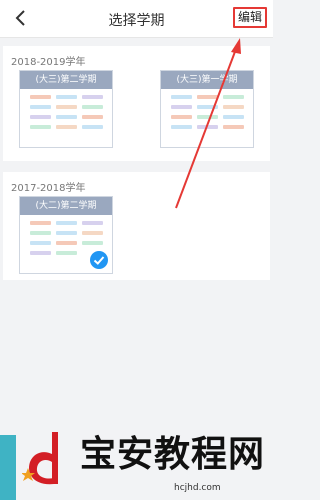  I want to click on term-card-junior-second: (大三)第二学期, so click(66, 109).